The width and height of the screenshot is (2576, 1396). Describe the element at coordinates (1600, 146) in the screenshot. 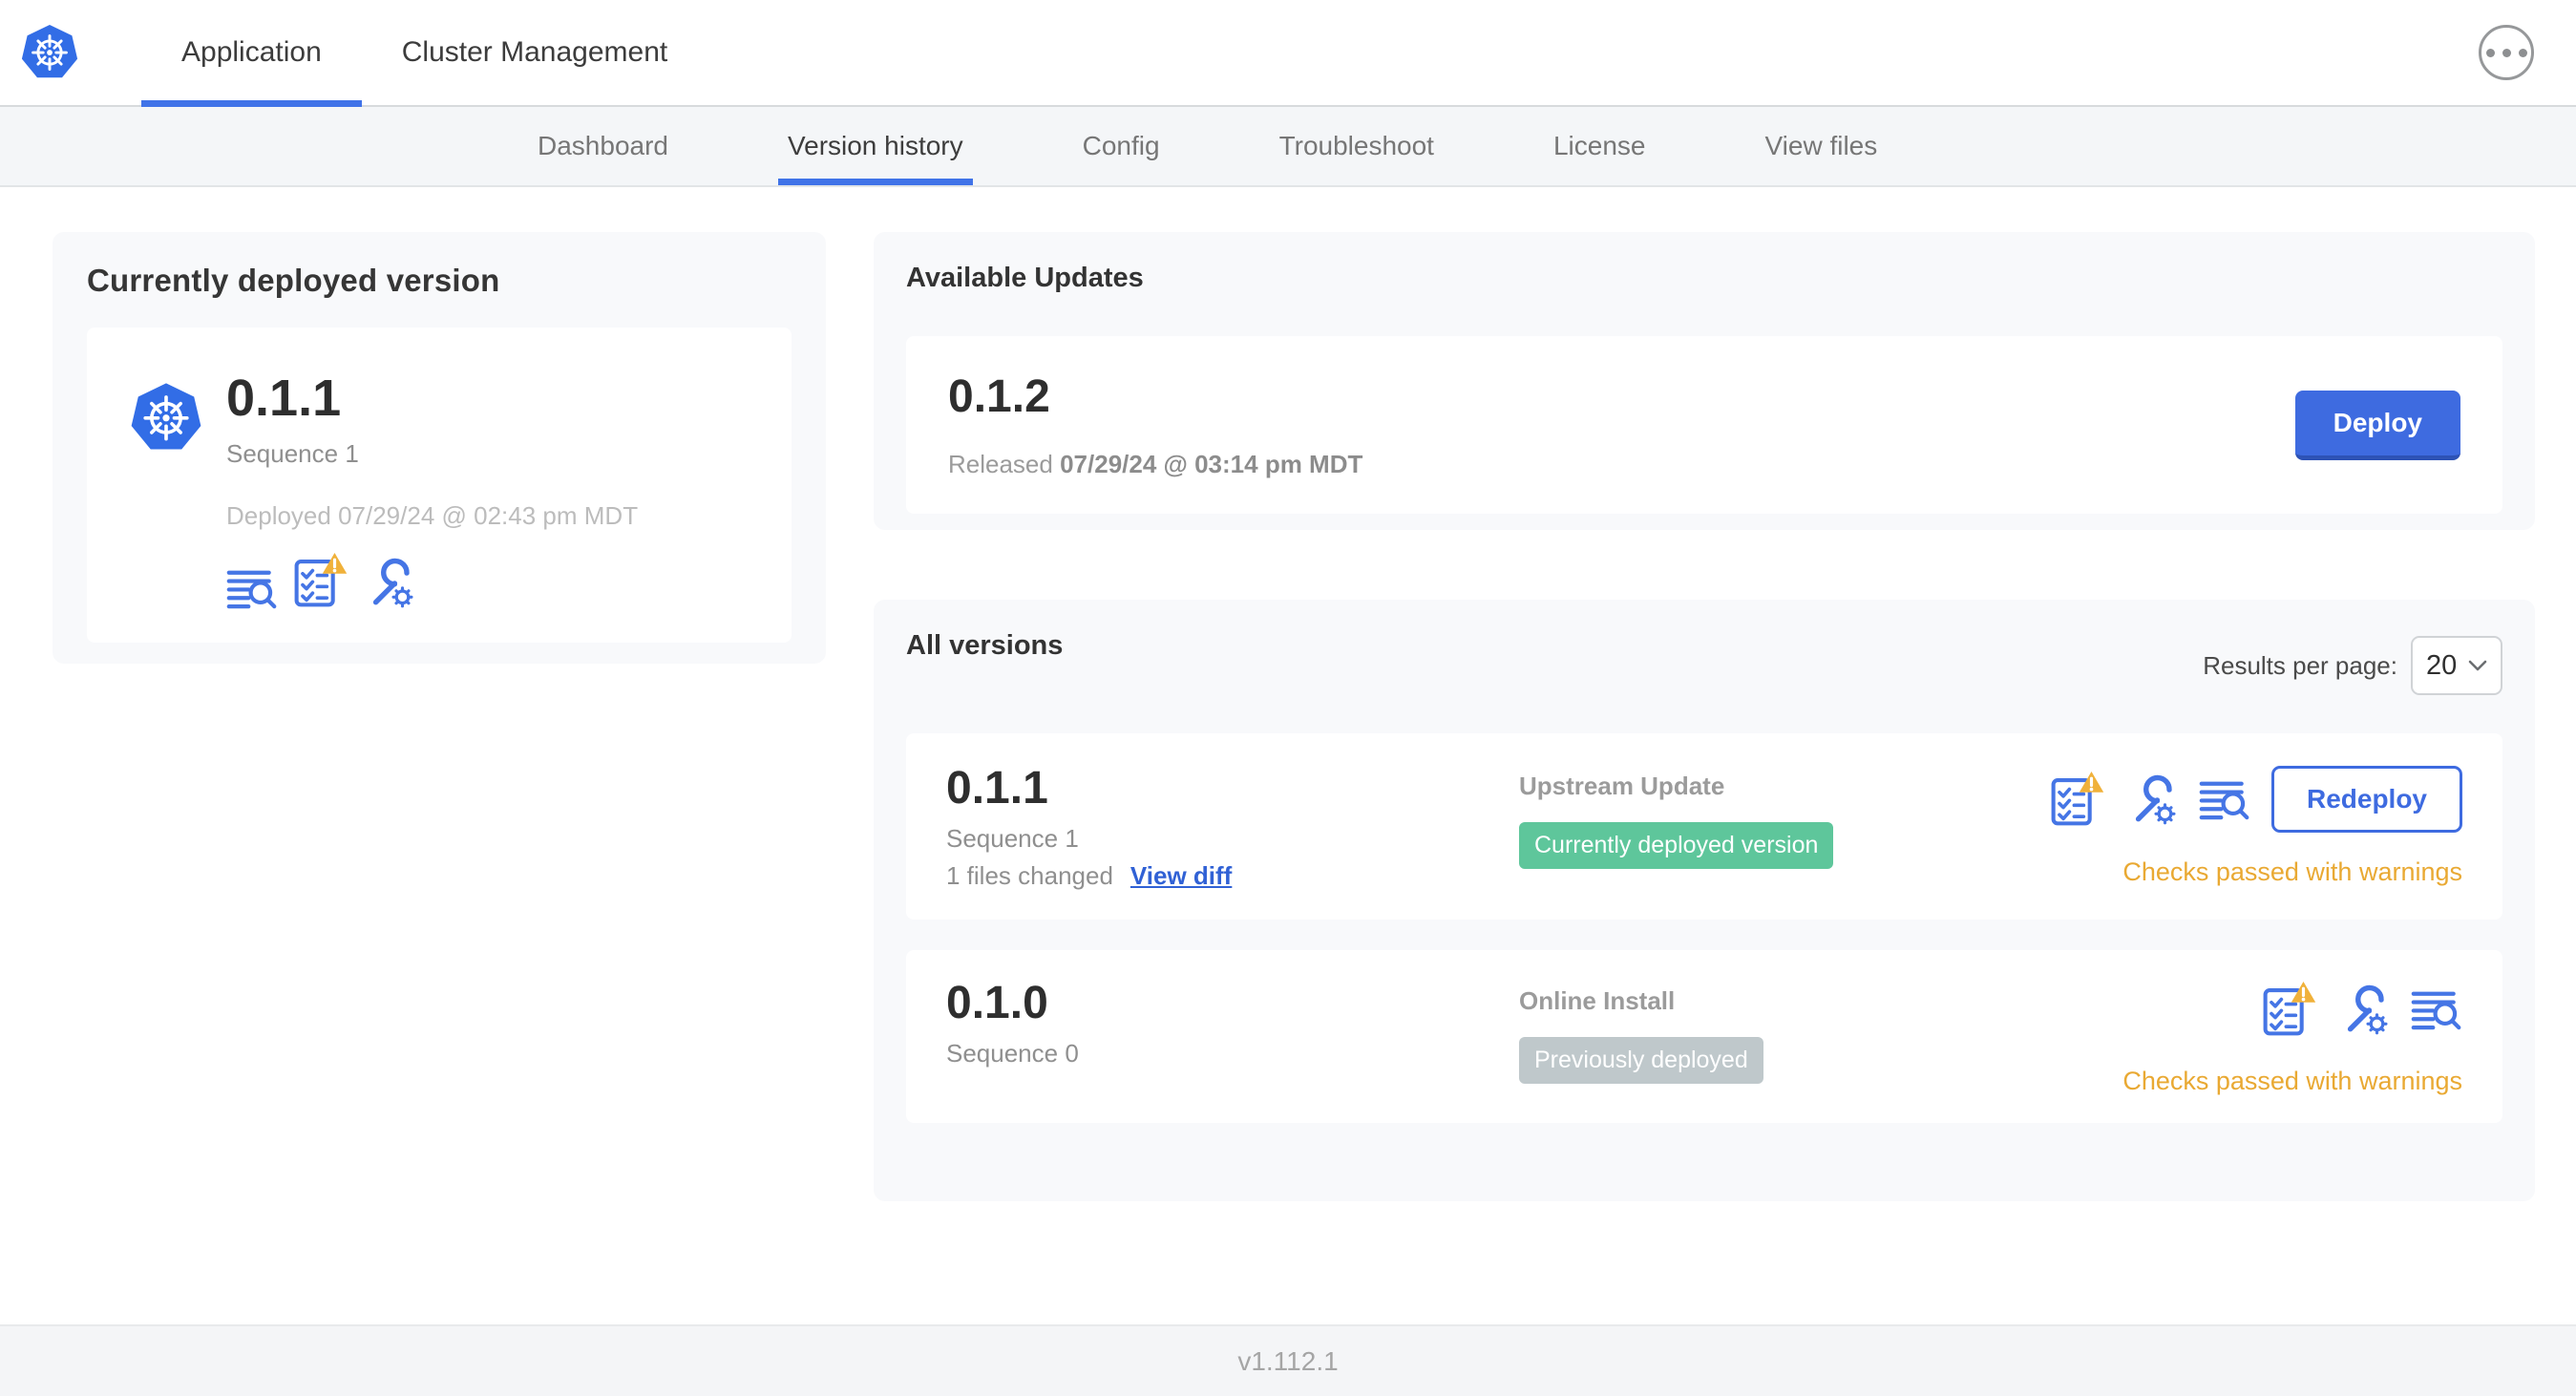

I see `tab-license: License` at that location.